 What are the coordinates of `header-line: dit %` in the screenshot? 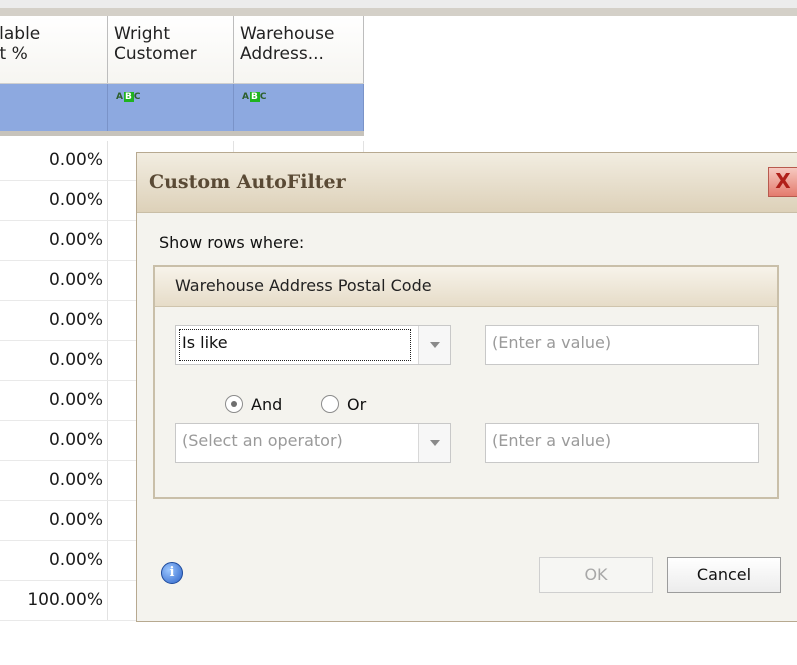 It's located at (14, 54).